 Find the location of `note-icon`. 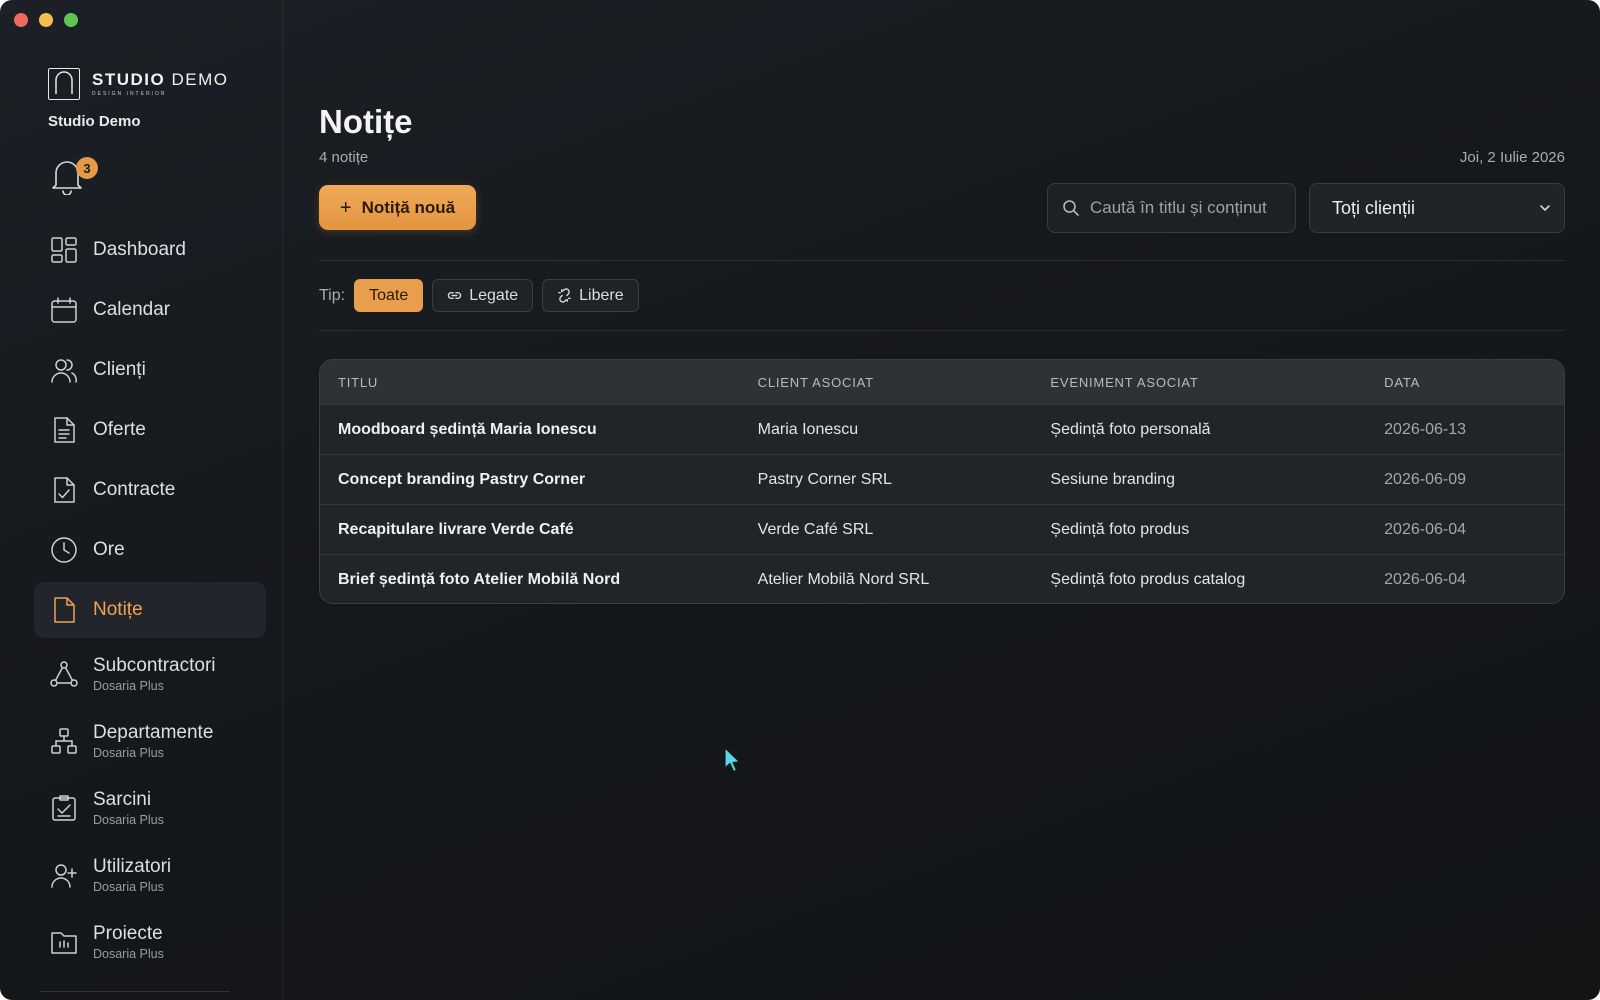

note-icon is located at coordinates (64, 610).